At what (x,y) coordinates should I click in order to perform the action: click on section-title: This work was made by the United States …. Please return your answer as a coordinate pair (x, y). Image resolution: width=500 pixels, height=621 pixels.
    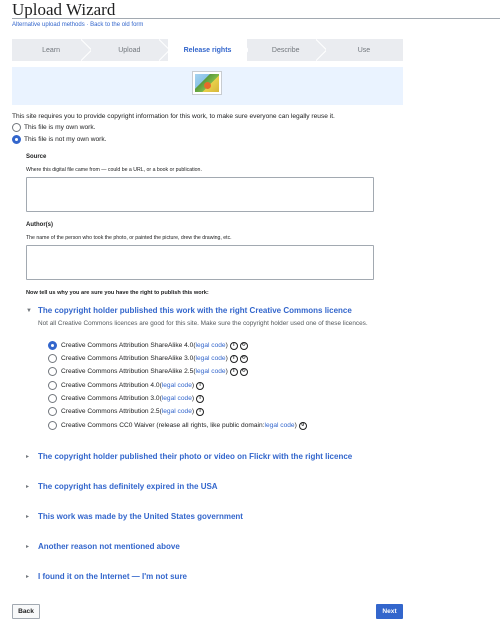
    Looking at the image, I should click on (140, 516).